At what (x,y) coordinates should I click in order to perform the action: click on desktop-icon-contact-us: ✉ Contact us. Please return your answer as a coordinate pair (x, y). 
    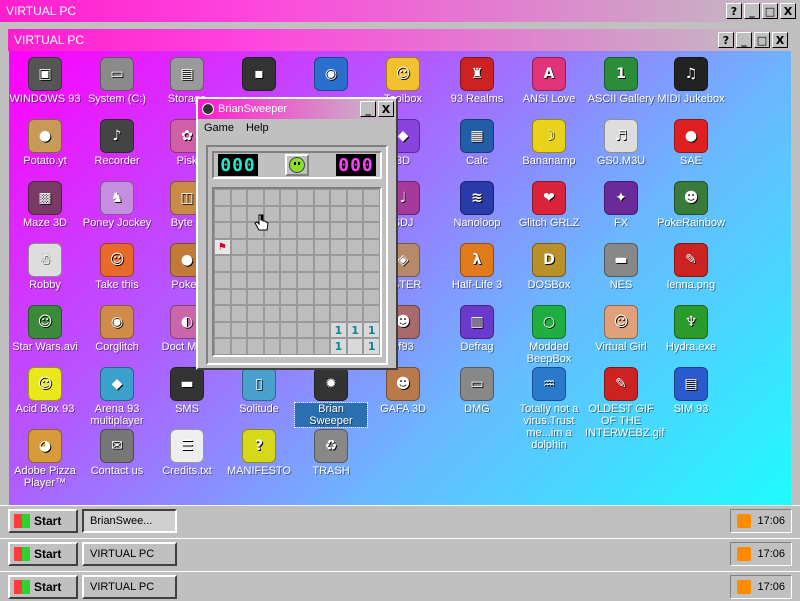
    Looking at the image, I should click on (117, 453).